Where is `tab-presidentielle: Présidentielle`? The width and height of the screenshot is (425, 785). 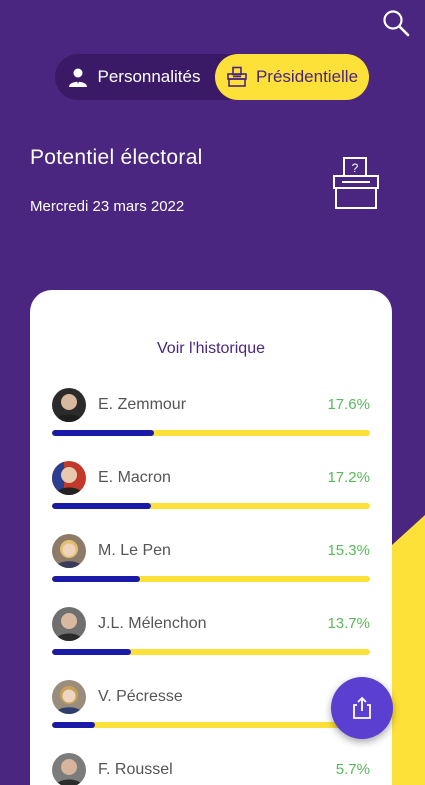
tab-presidentielle: Présidentielle is located at coordinates (292, 77).